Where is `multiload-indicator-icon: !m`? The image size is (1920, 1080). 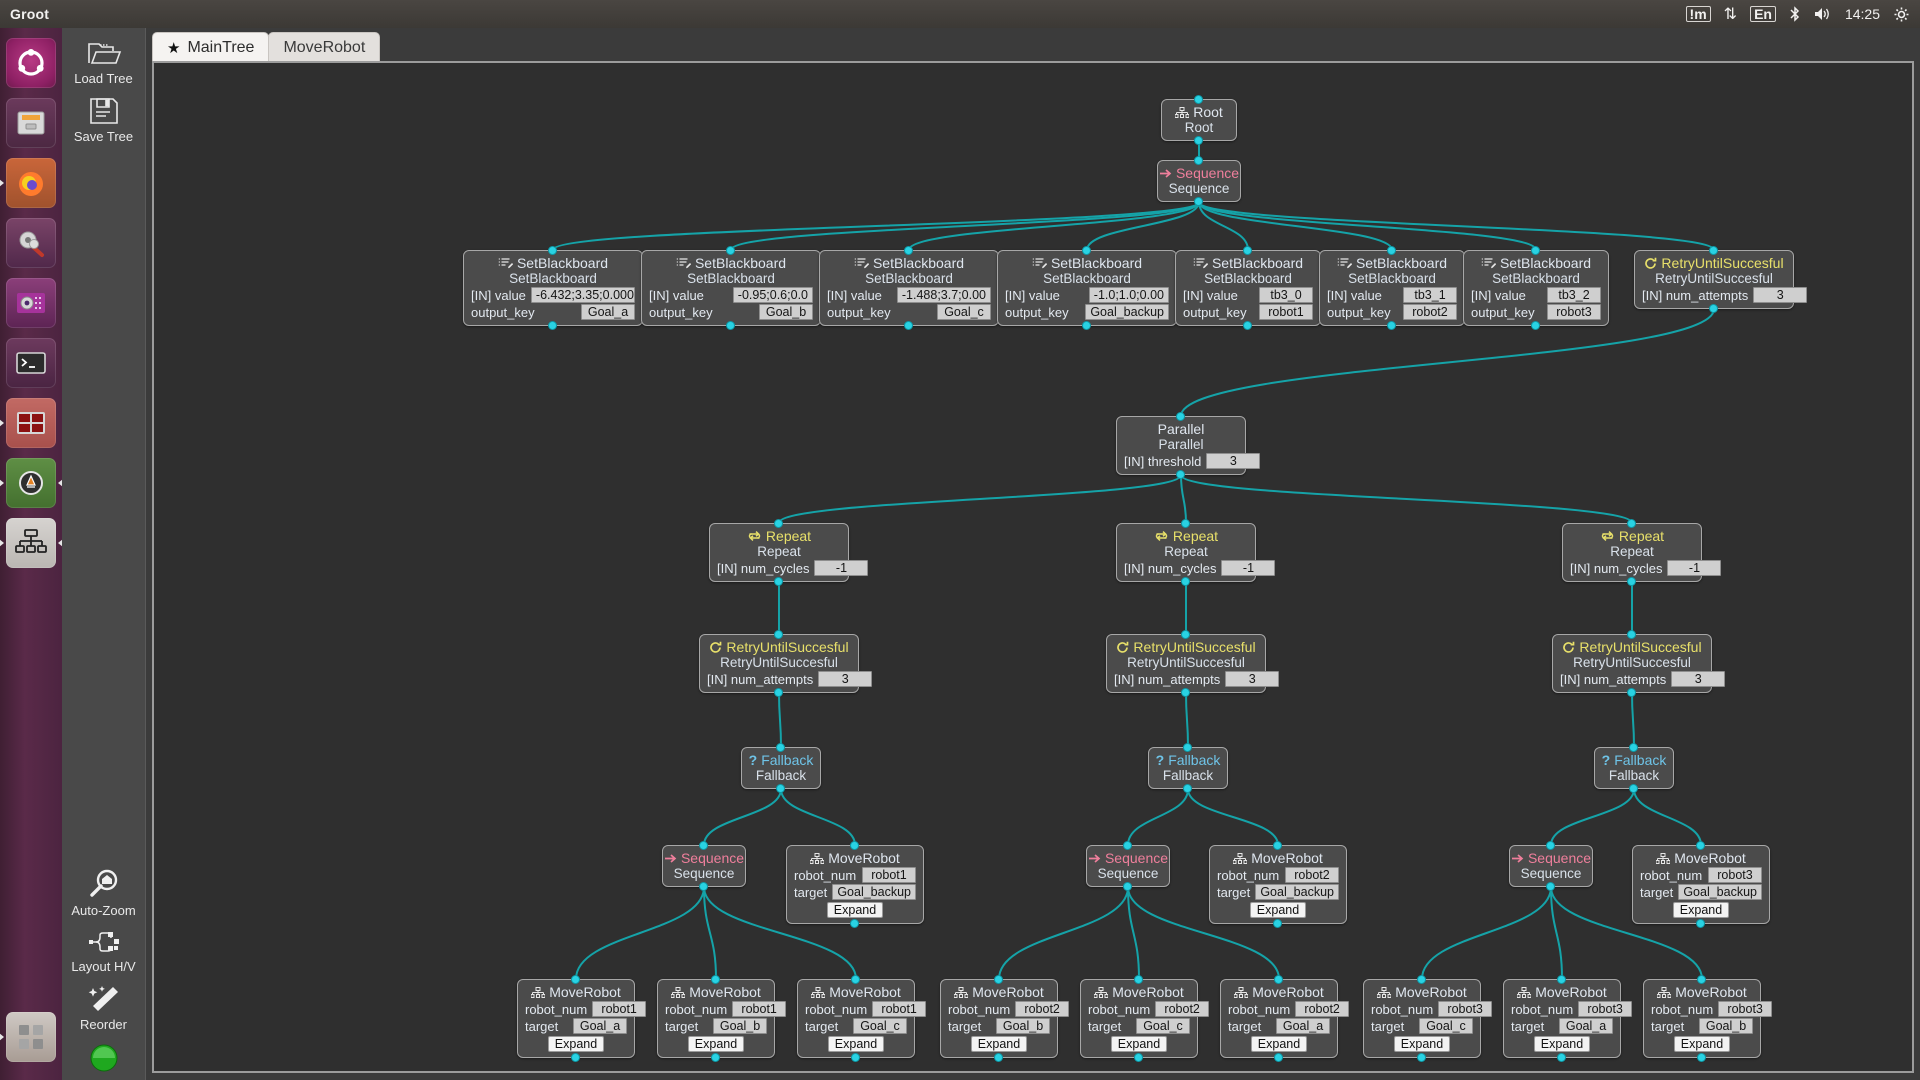 multiload-indicator-icon: !m is located at coordinates (1698, 14).